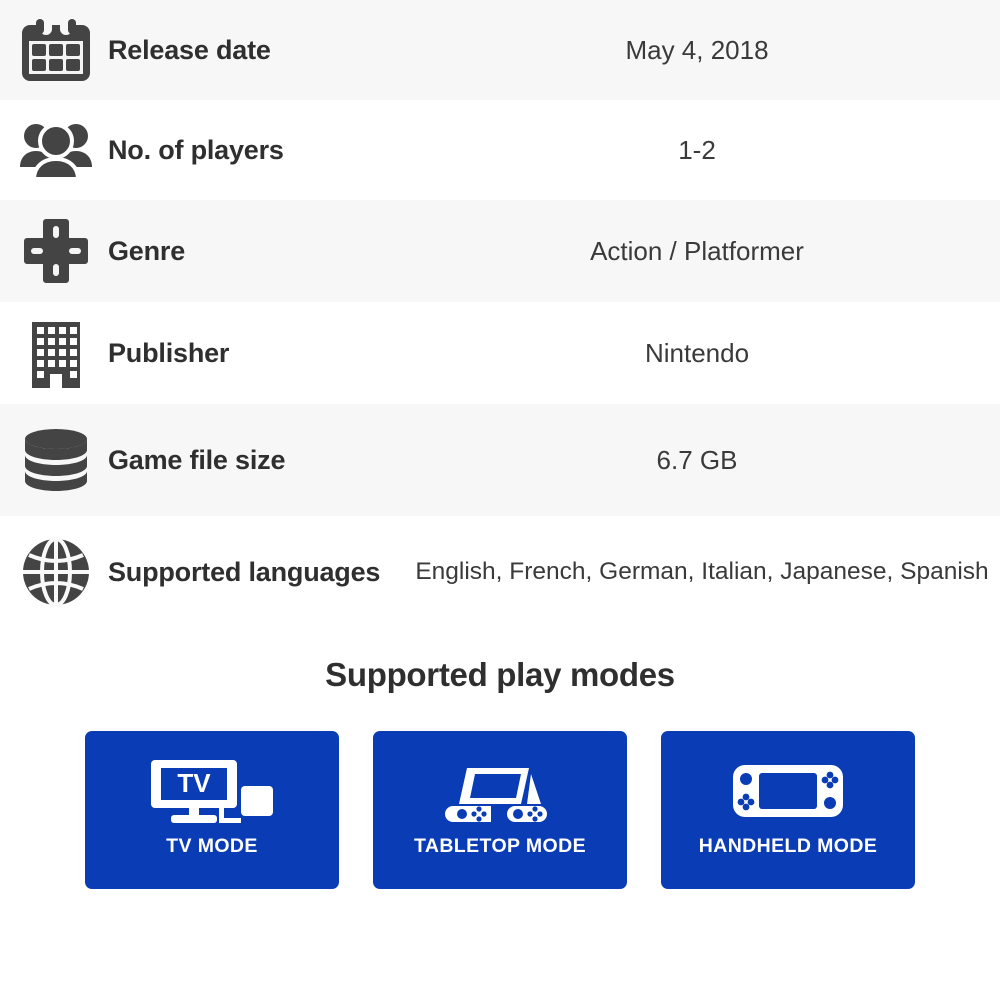  Describe the element at coordinates (697, 250) in the screenshot. I see `spec-value: Action / Platformer` at that location.